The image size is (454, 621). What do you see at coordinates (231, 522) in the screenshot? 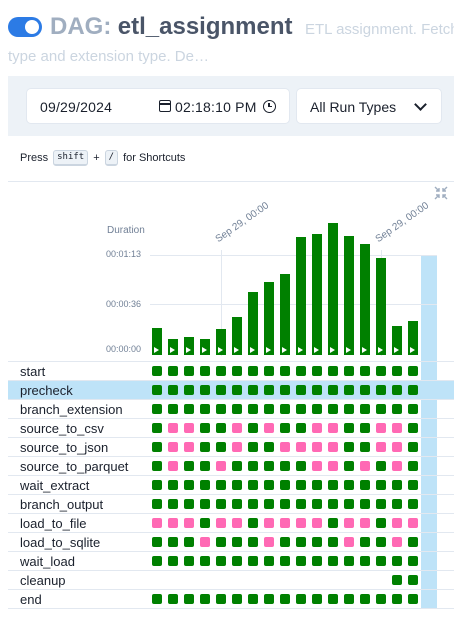
I see `task-row: load_to_file` at bounding box center [231, 522].